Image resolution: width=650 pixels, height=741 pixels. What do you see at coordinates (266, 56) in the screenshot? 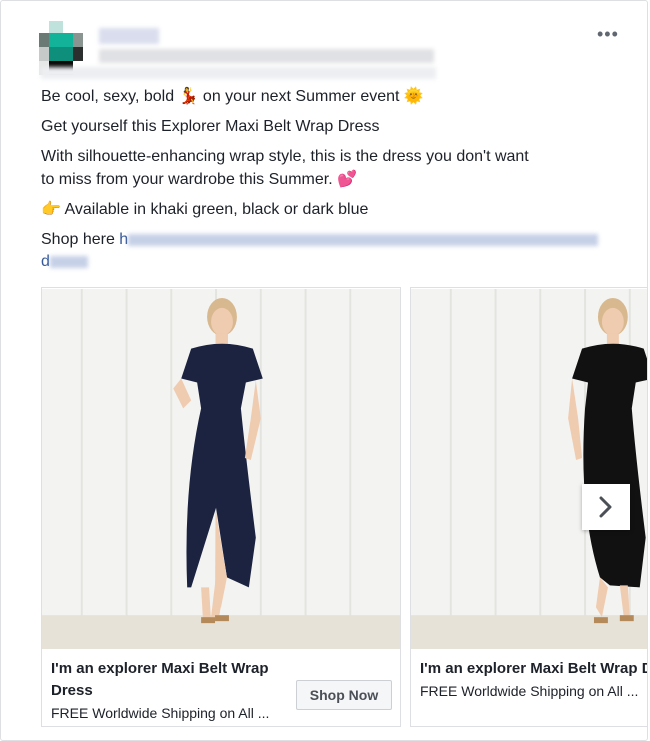
I see `post-meta-redacted` at bounding box center [266, 56].